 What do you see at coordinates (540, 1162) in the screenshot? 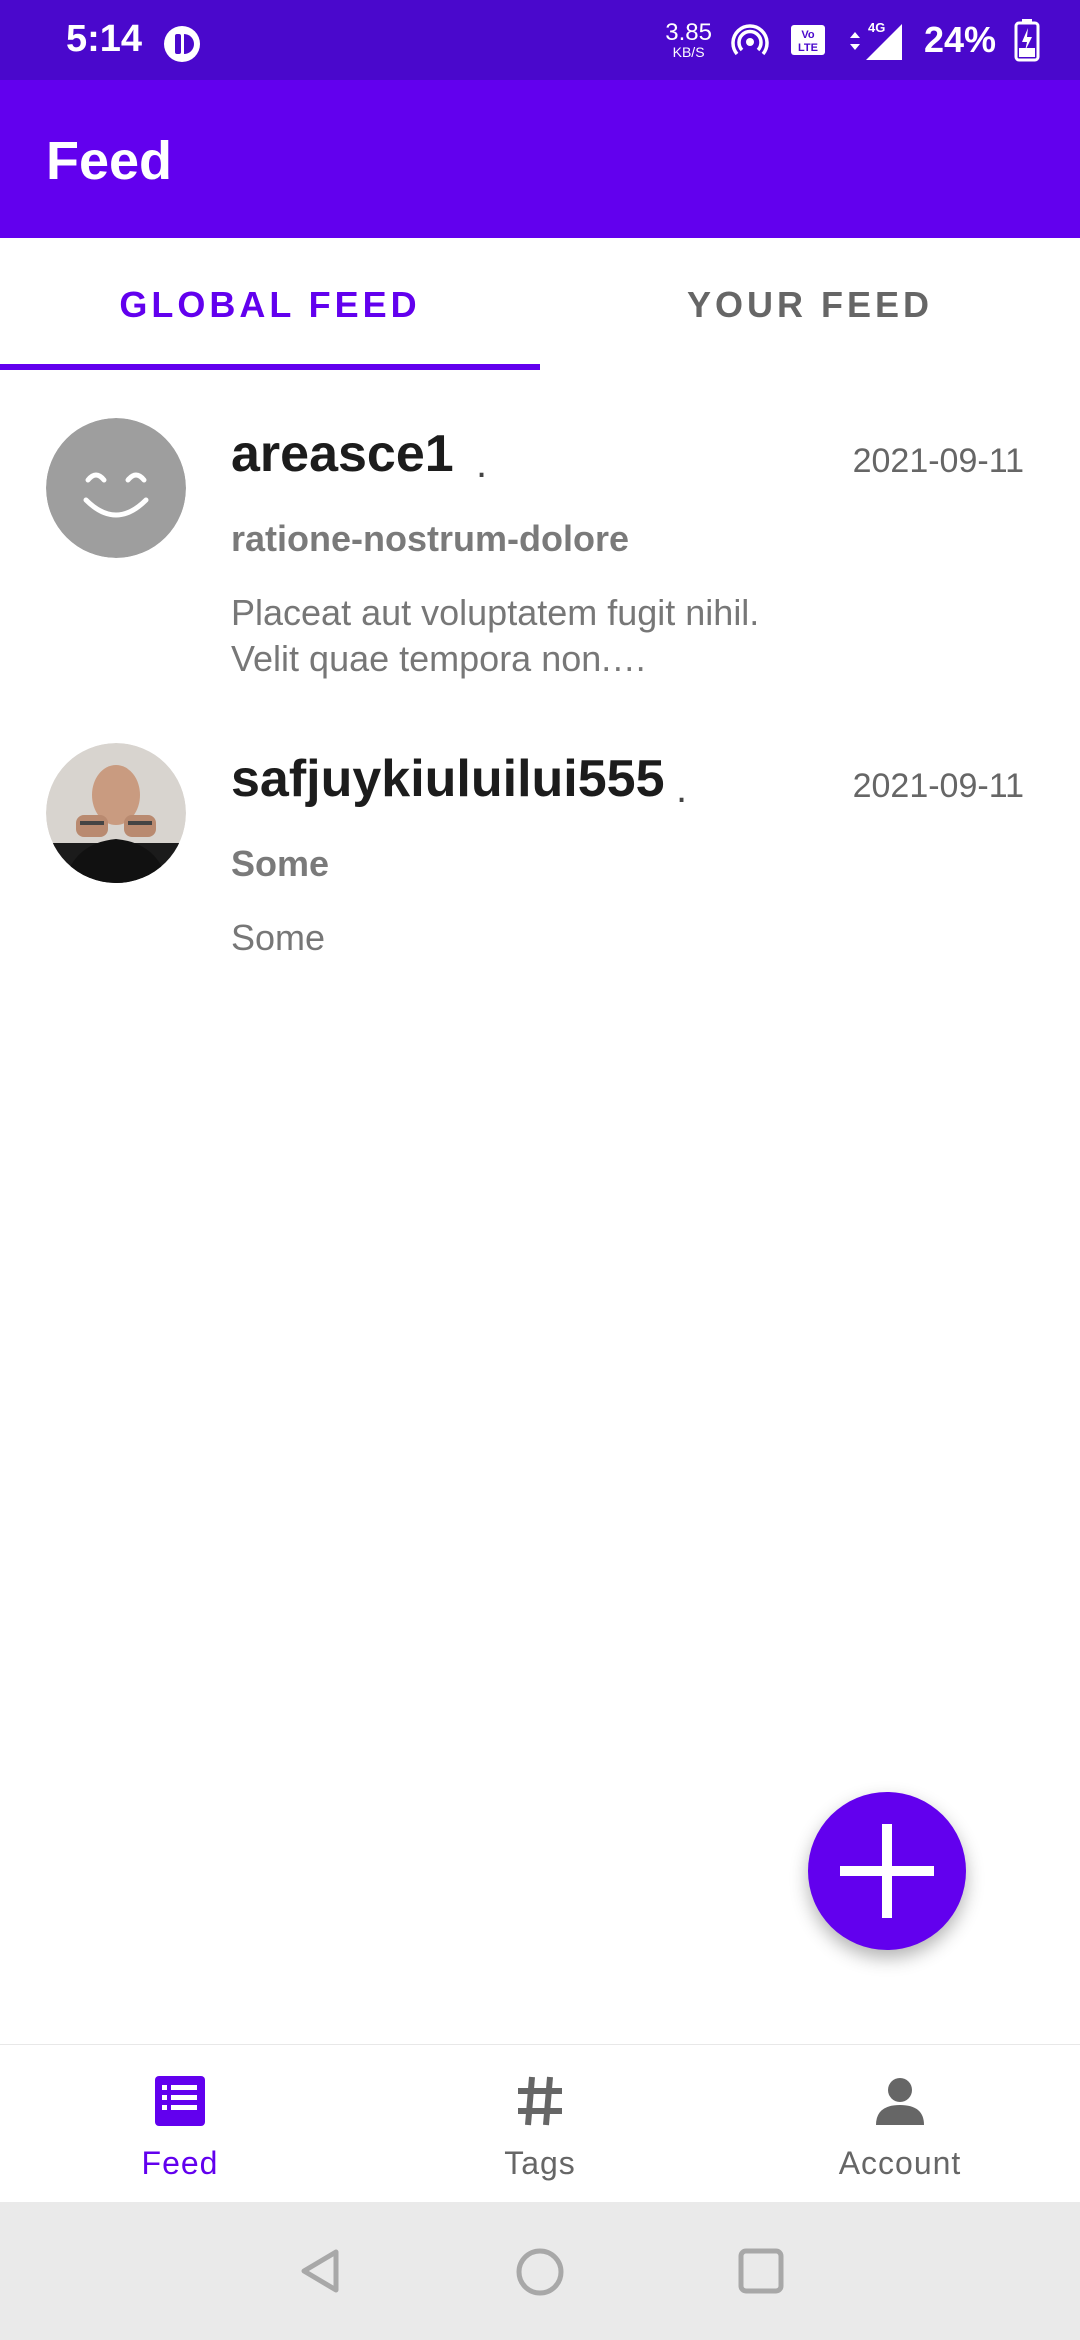
I see `article-item` at bounding box center [540, 1162].